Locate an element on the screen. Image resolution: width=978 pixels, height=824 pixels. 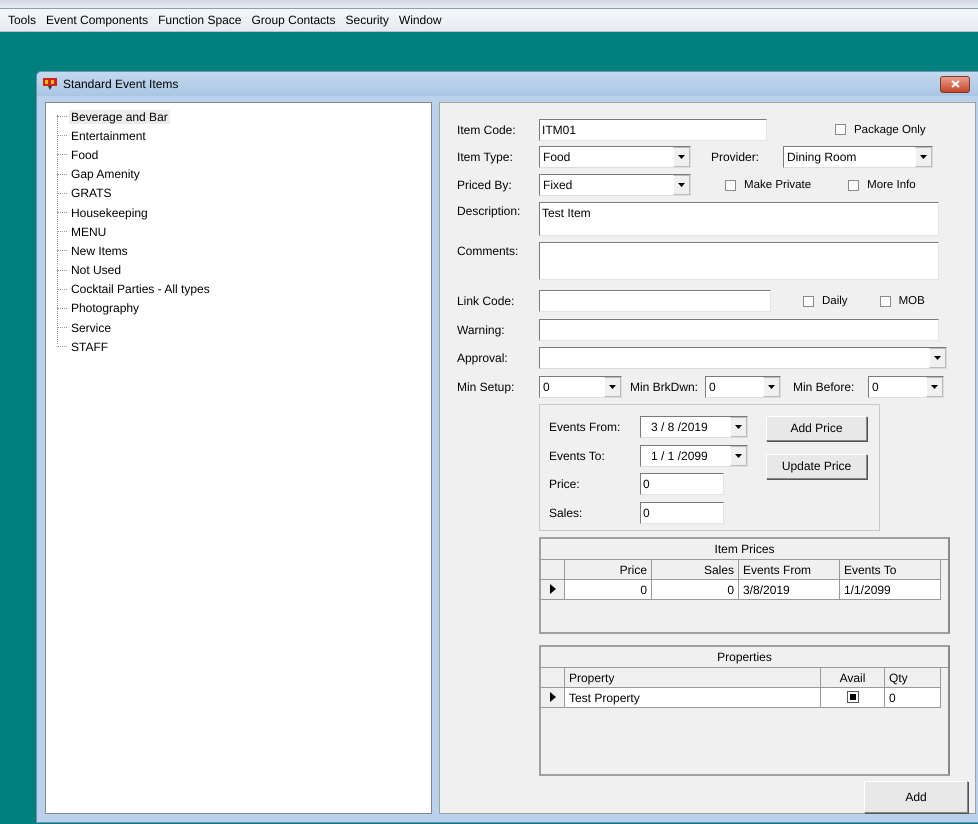
tree-item: Beverage and Bar is located at coordinates (119, 117).